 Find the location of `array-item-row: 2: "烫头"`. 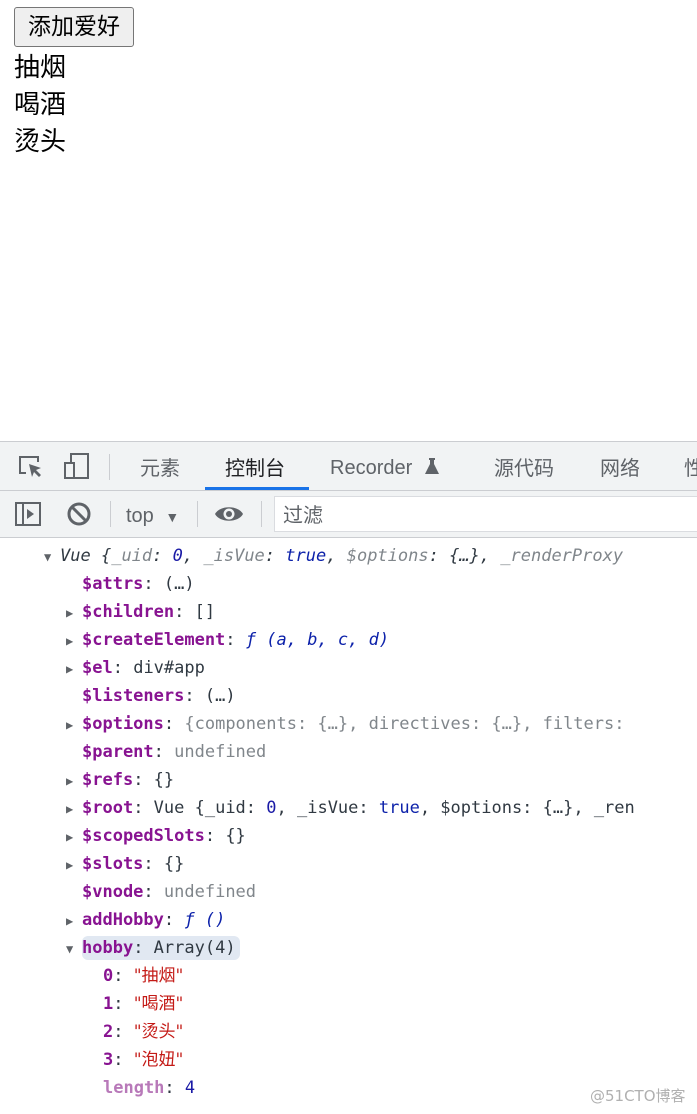

array-item-row: 2: "烫头" is located at coordinates (143, 1032).